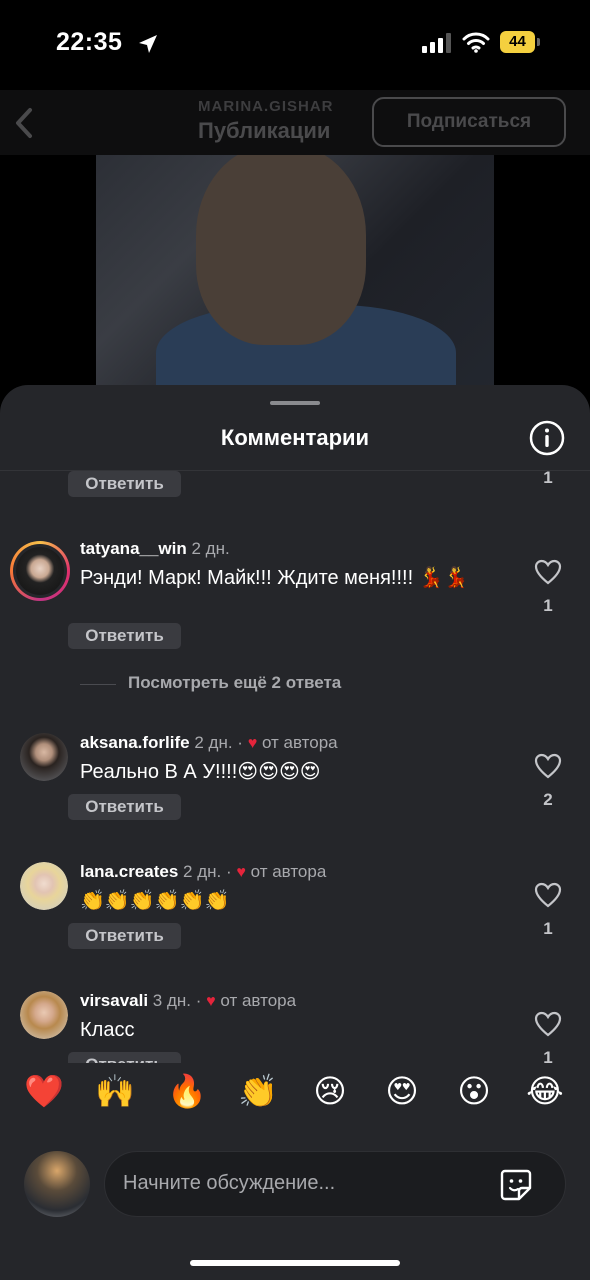 The image size is (590, 1280). Describe the element at coordinates (436, 43) in the screenshot. I see `cellular-signal-icon` at that location.